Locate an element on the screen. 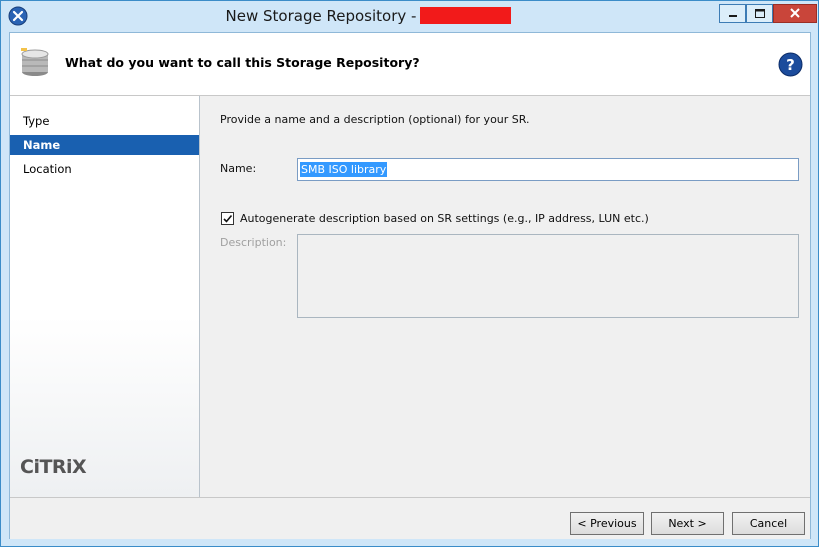 This screenshot has height=547, width=819. window-title: New Storage Repository - is located at coordinates (368, 16).